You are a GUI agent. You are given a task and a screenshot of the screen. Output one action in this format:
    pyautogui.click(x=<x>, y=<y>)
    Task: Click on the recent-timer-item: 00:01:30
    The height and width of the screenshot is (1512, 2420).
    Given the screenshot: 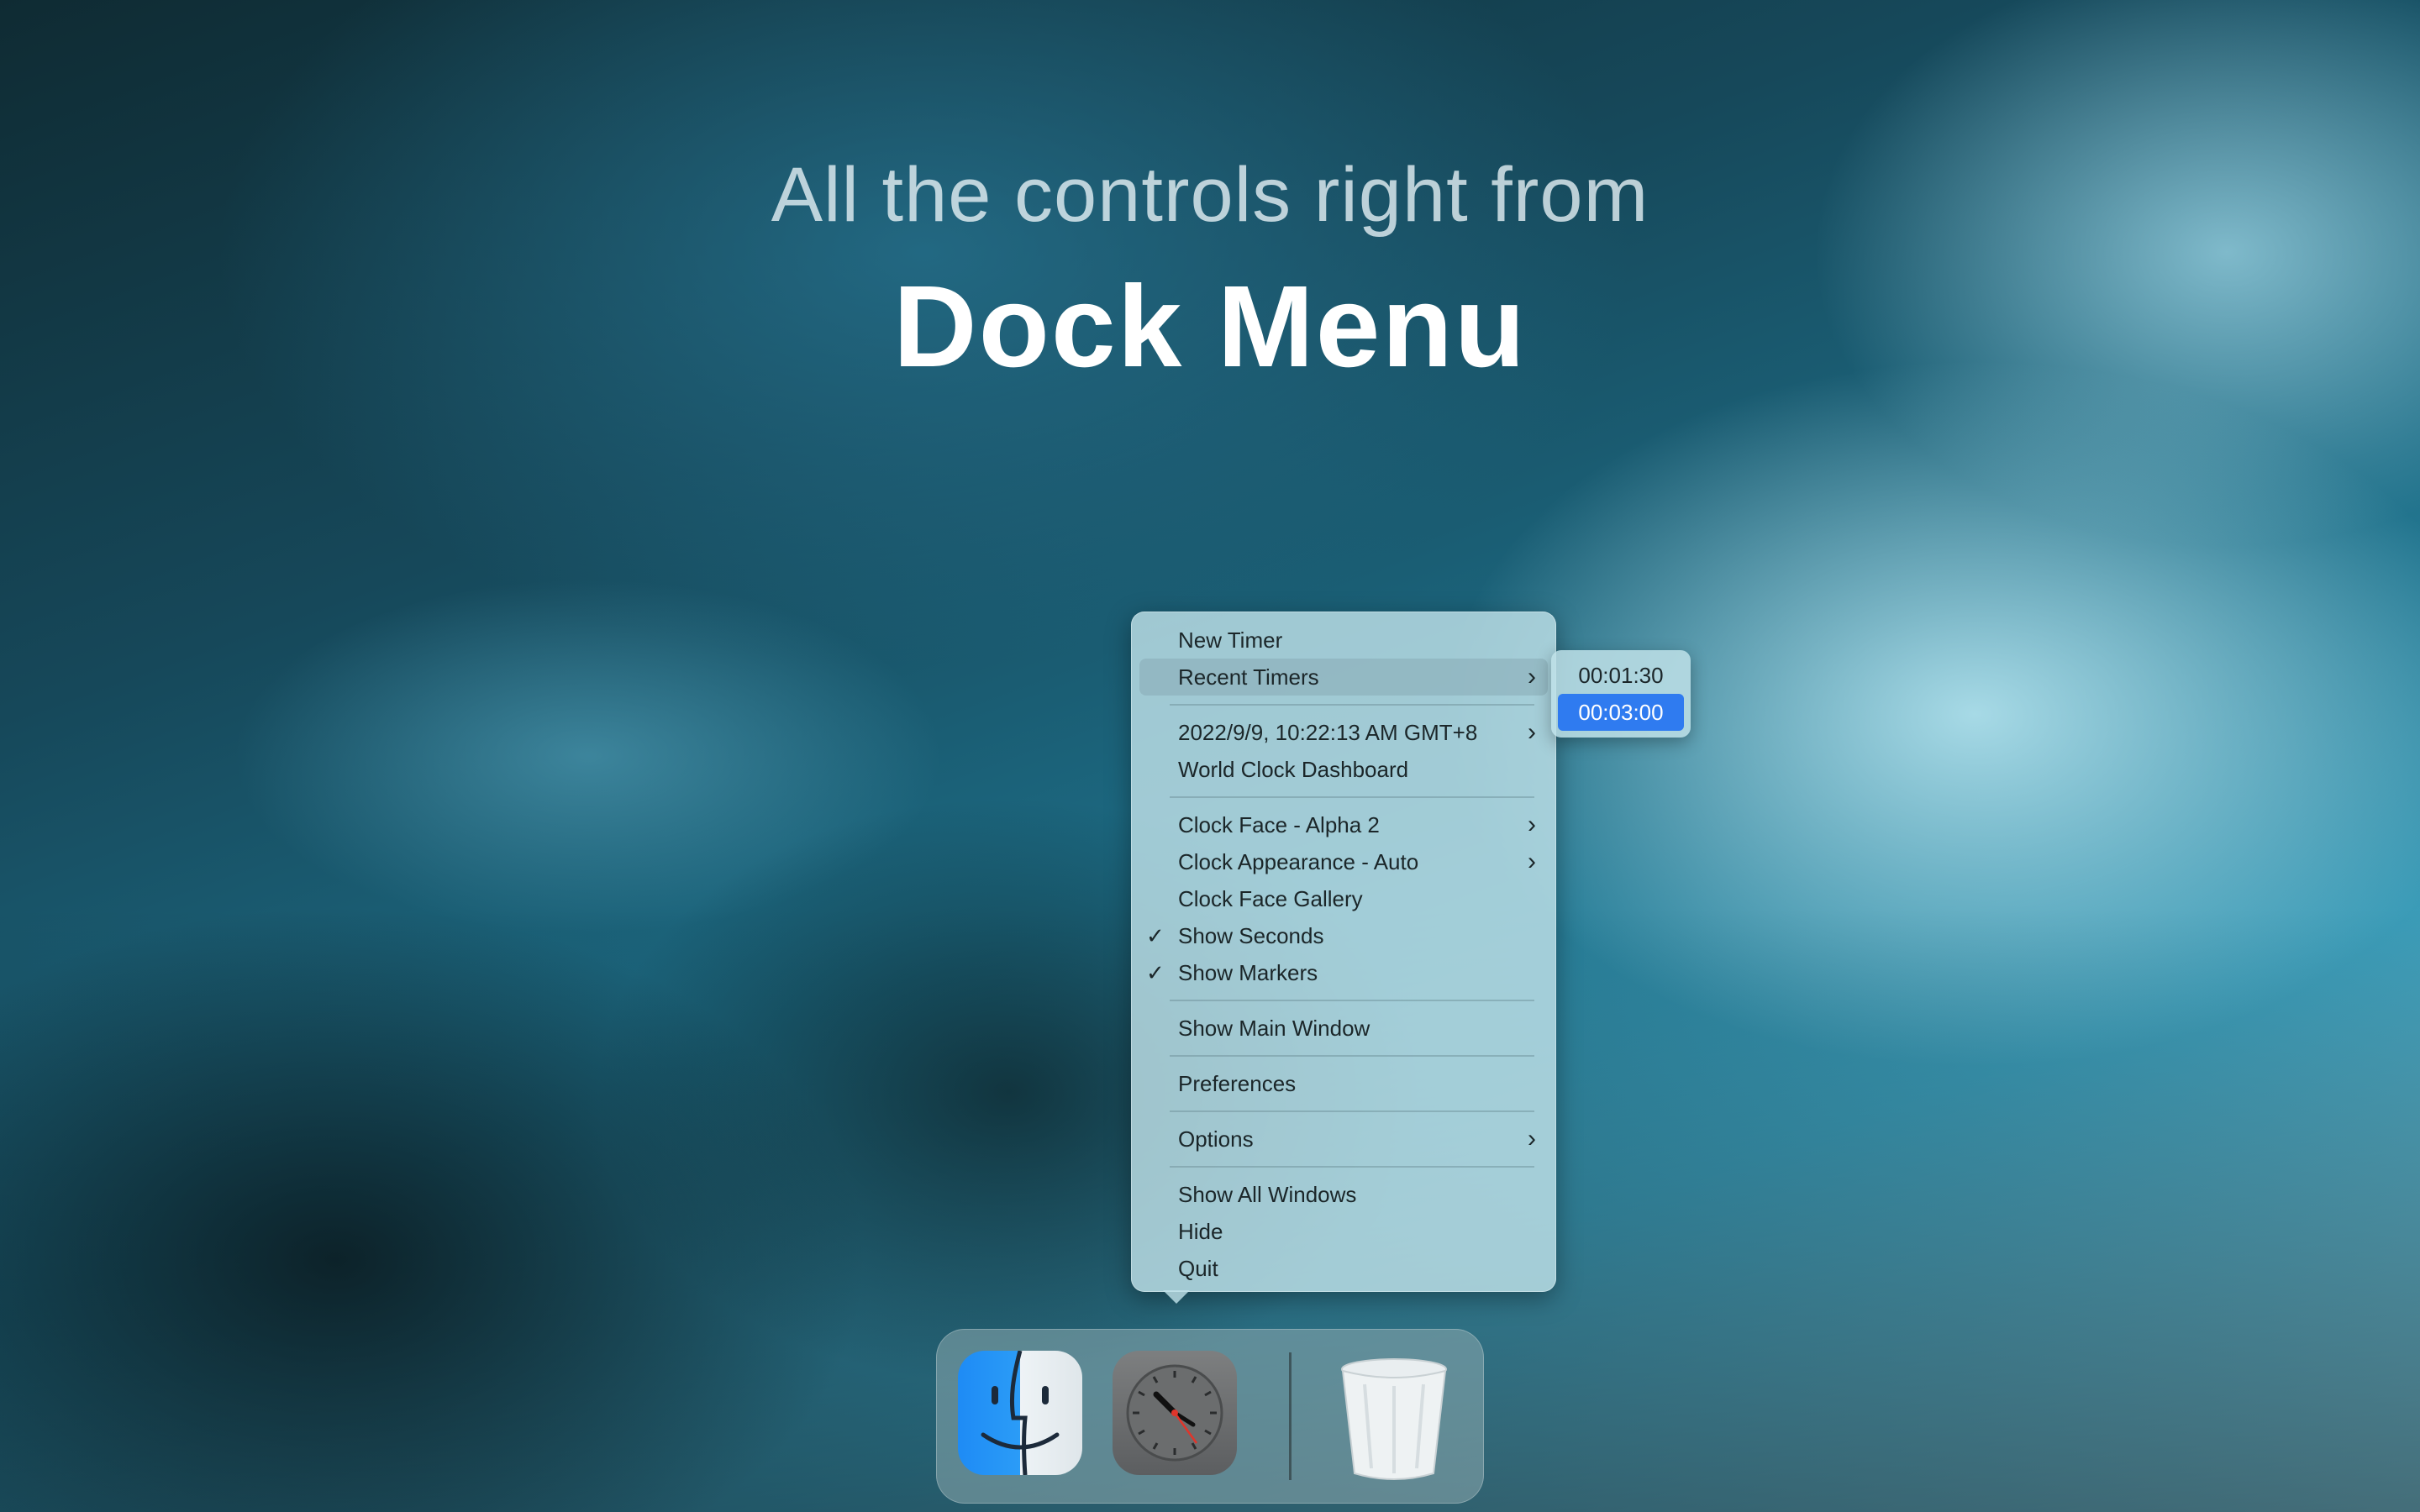 What is the action you would take?
    pyautogui.click(x=1621, y=675)
    